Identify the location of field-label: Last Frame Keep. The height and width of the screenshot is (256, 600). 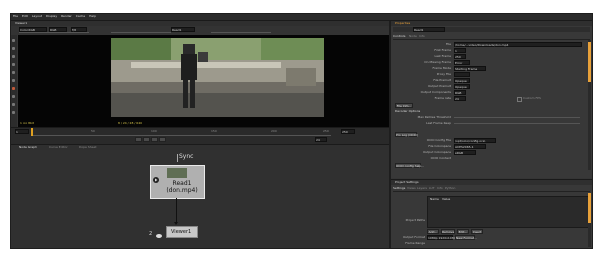
(438, 123).